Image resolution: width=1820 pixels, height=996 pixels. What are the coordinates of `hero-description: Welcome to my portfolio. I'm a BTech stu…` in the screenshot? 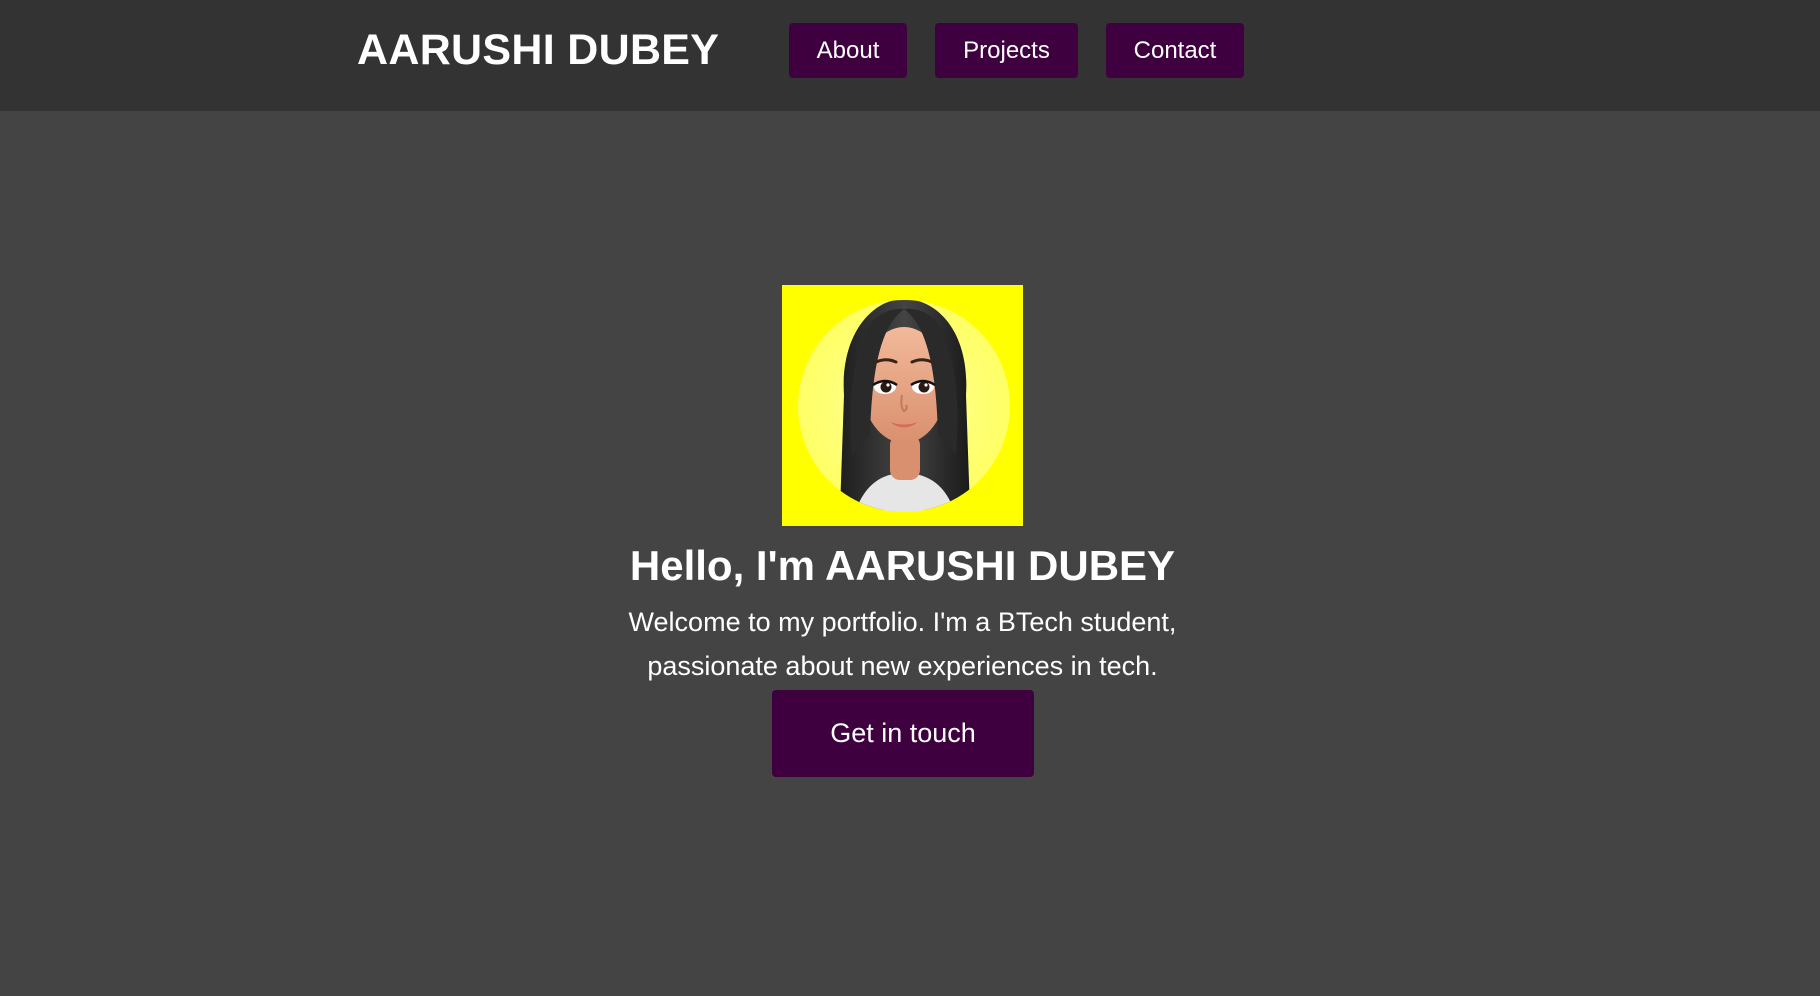 It's located at (902, 644).